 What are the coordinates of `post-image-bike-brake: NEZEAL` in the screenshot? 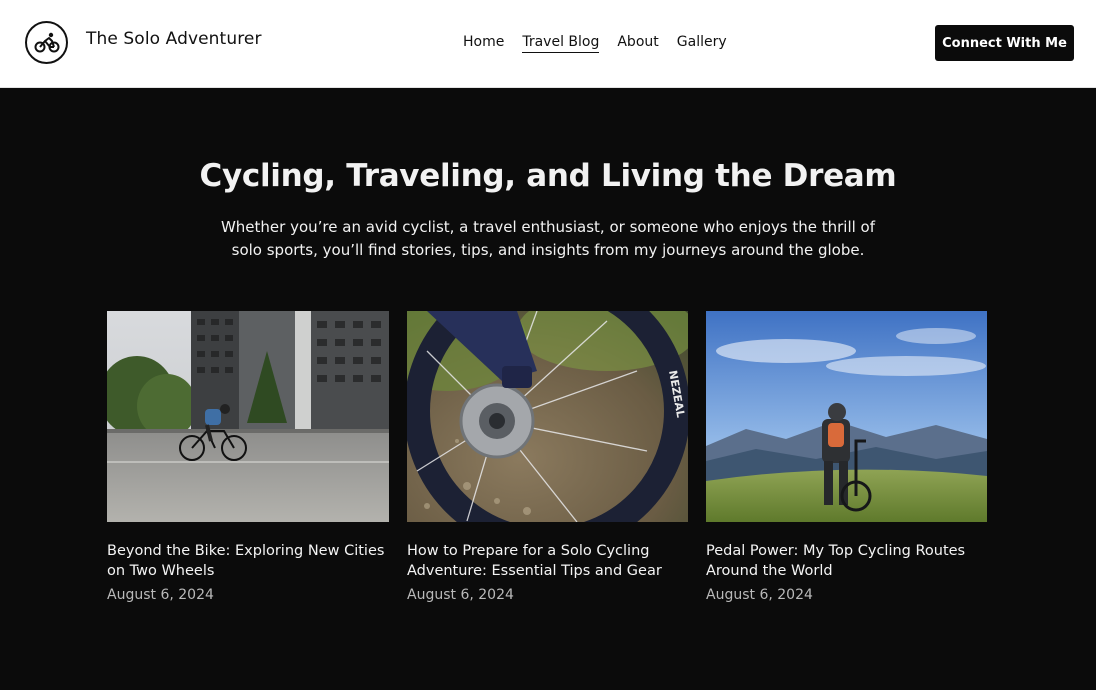 It's located at (548, 416).